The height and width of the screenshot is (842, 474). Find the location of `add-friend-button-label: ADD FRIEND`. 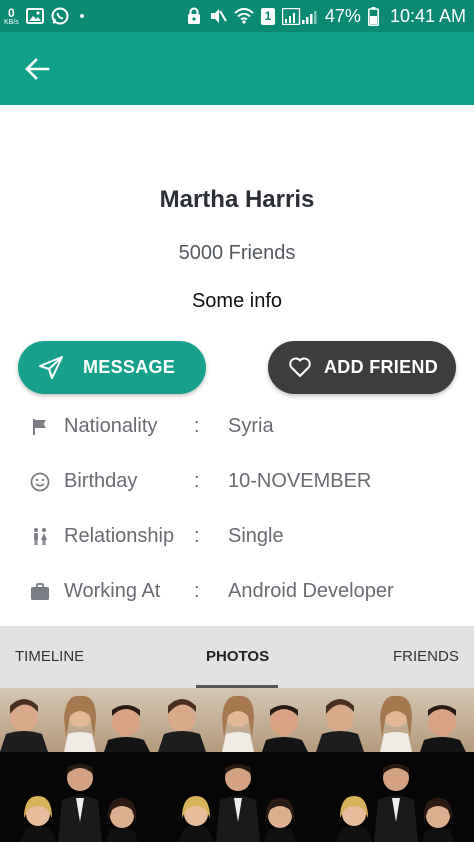

add-friend-button-label: ADD FRIEND is located at coordinates (381, 367).